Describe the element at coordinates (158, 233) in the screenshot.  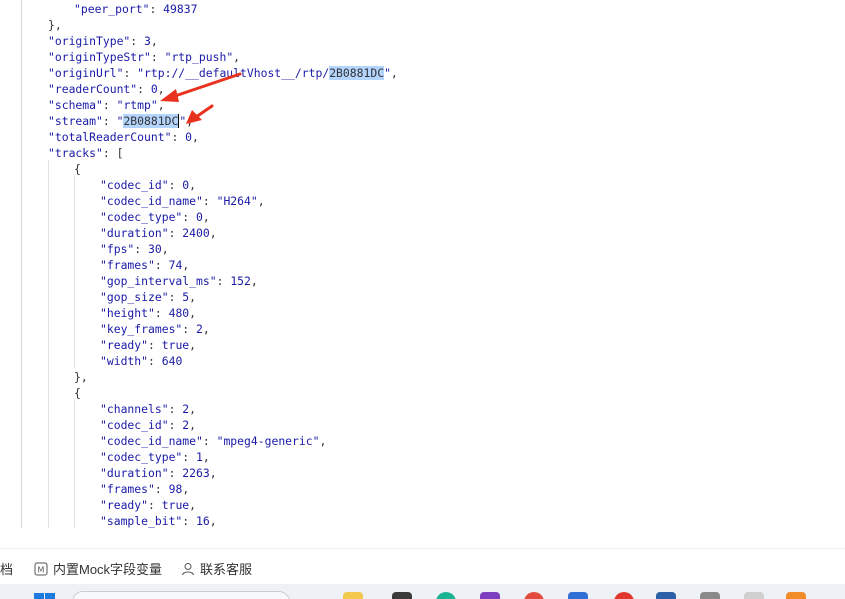
I see `json-line: "duration": 2400,` at that location.